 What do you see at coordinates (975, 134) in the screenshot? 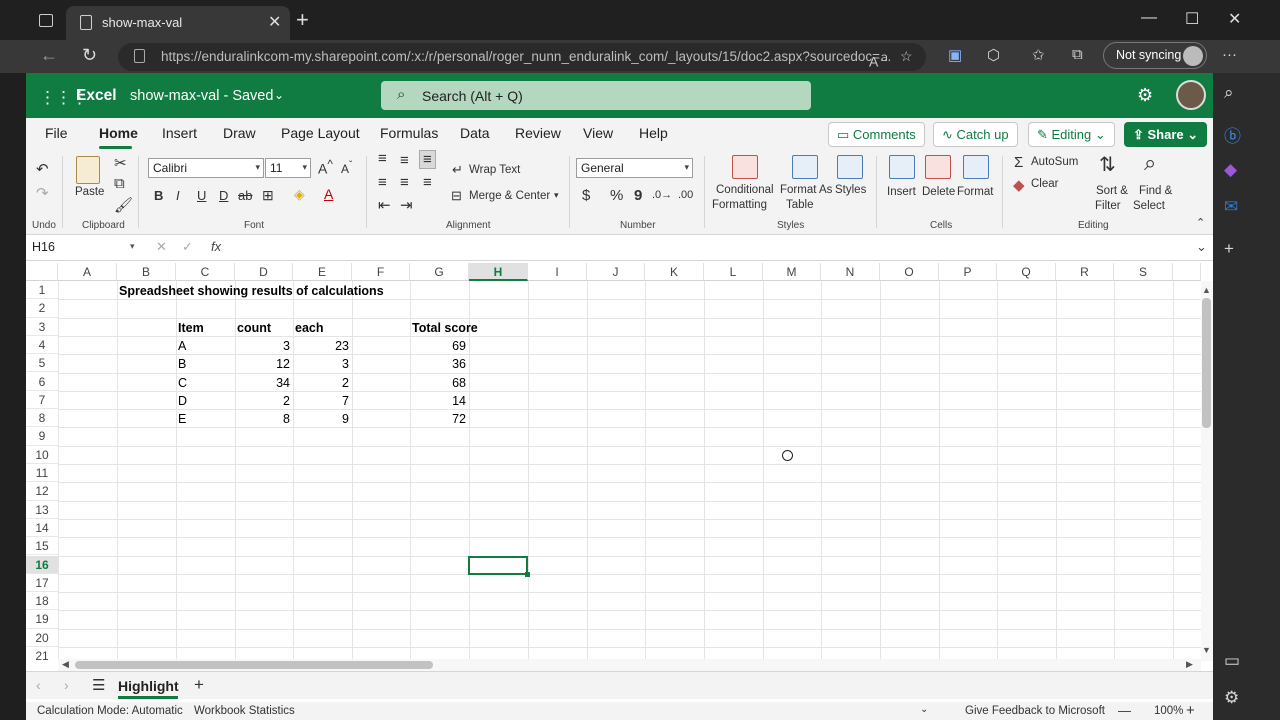
I see `catch-up-button: ∿ Catch up` at bounding box center [975, 134].